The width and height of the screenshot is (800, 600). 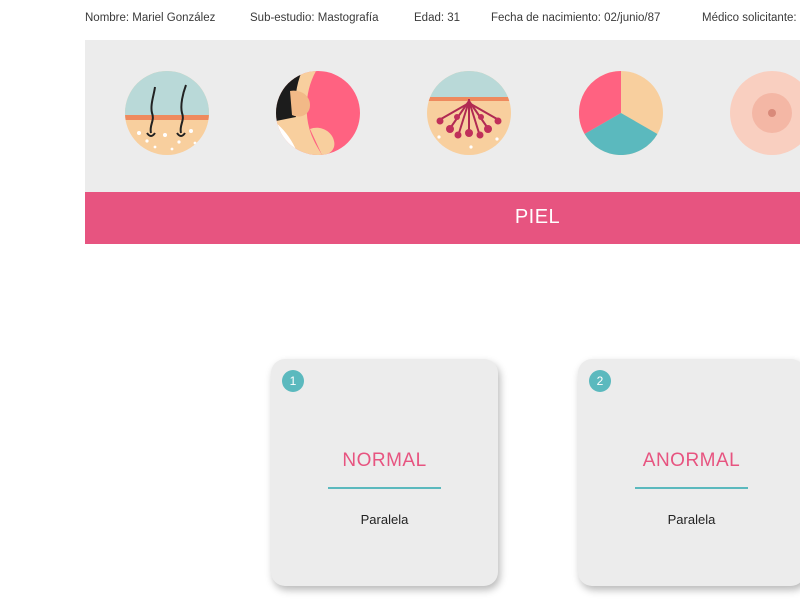 What do you see at coordinates (469, 113) in the screenshot?
I see `mammary-gland-icon` at bounding box center [469, 113].